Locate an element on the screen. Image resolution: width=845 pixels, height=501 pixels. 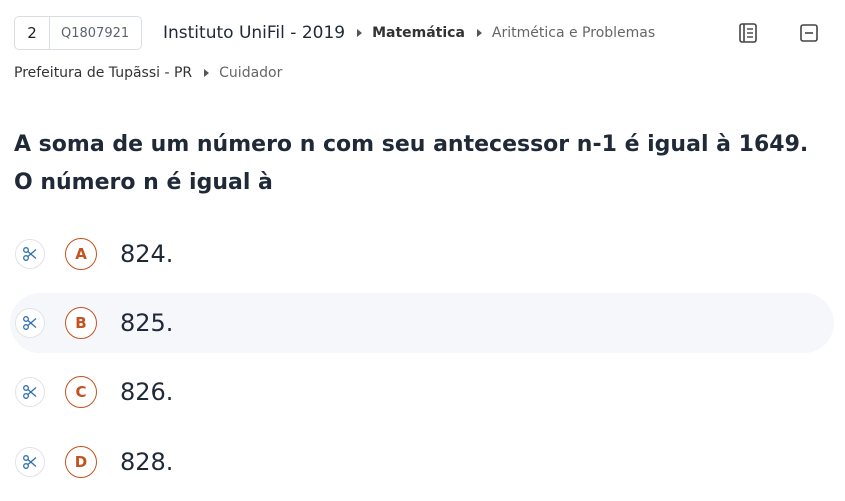
alternative-d: D 828. is located at coordinates (422, 462).